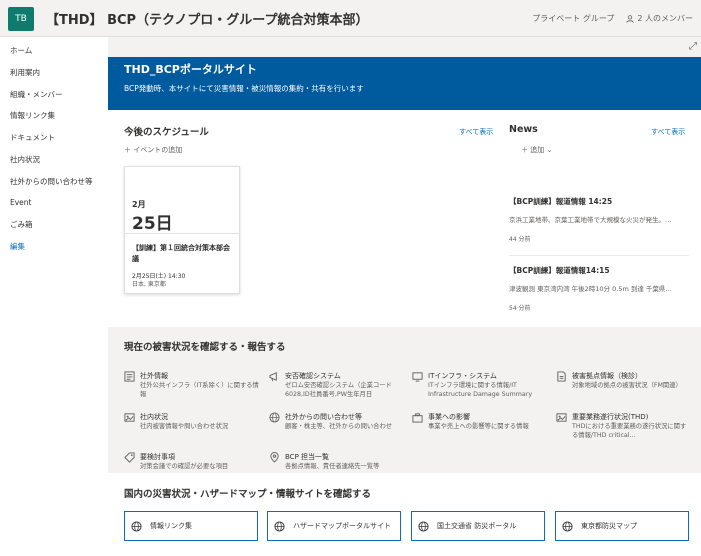 Image resolution: width=701 pixels, height=556 pixels. I want to click on hero-title: THD_BCPポータルサイト, so click(190, 69).